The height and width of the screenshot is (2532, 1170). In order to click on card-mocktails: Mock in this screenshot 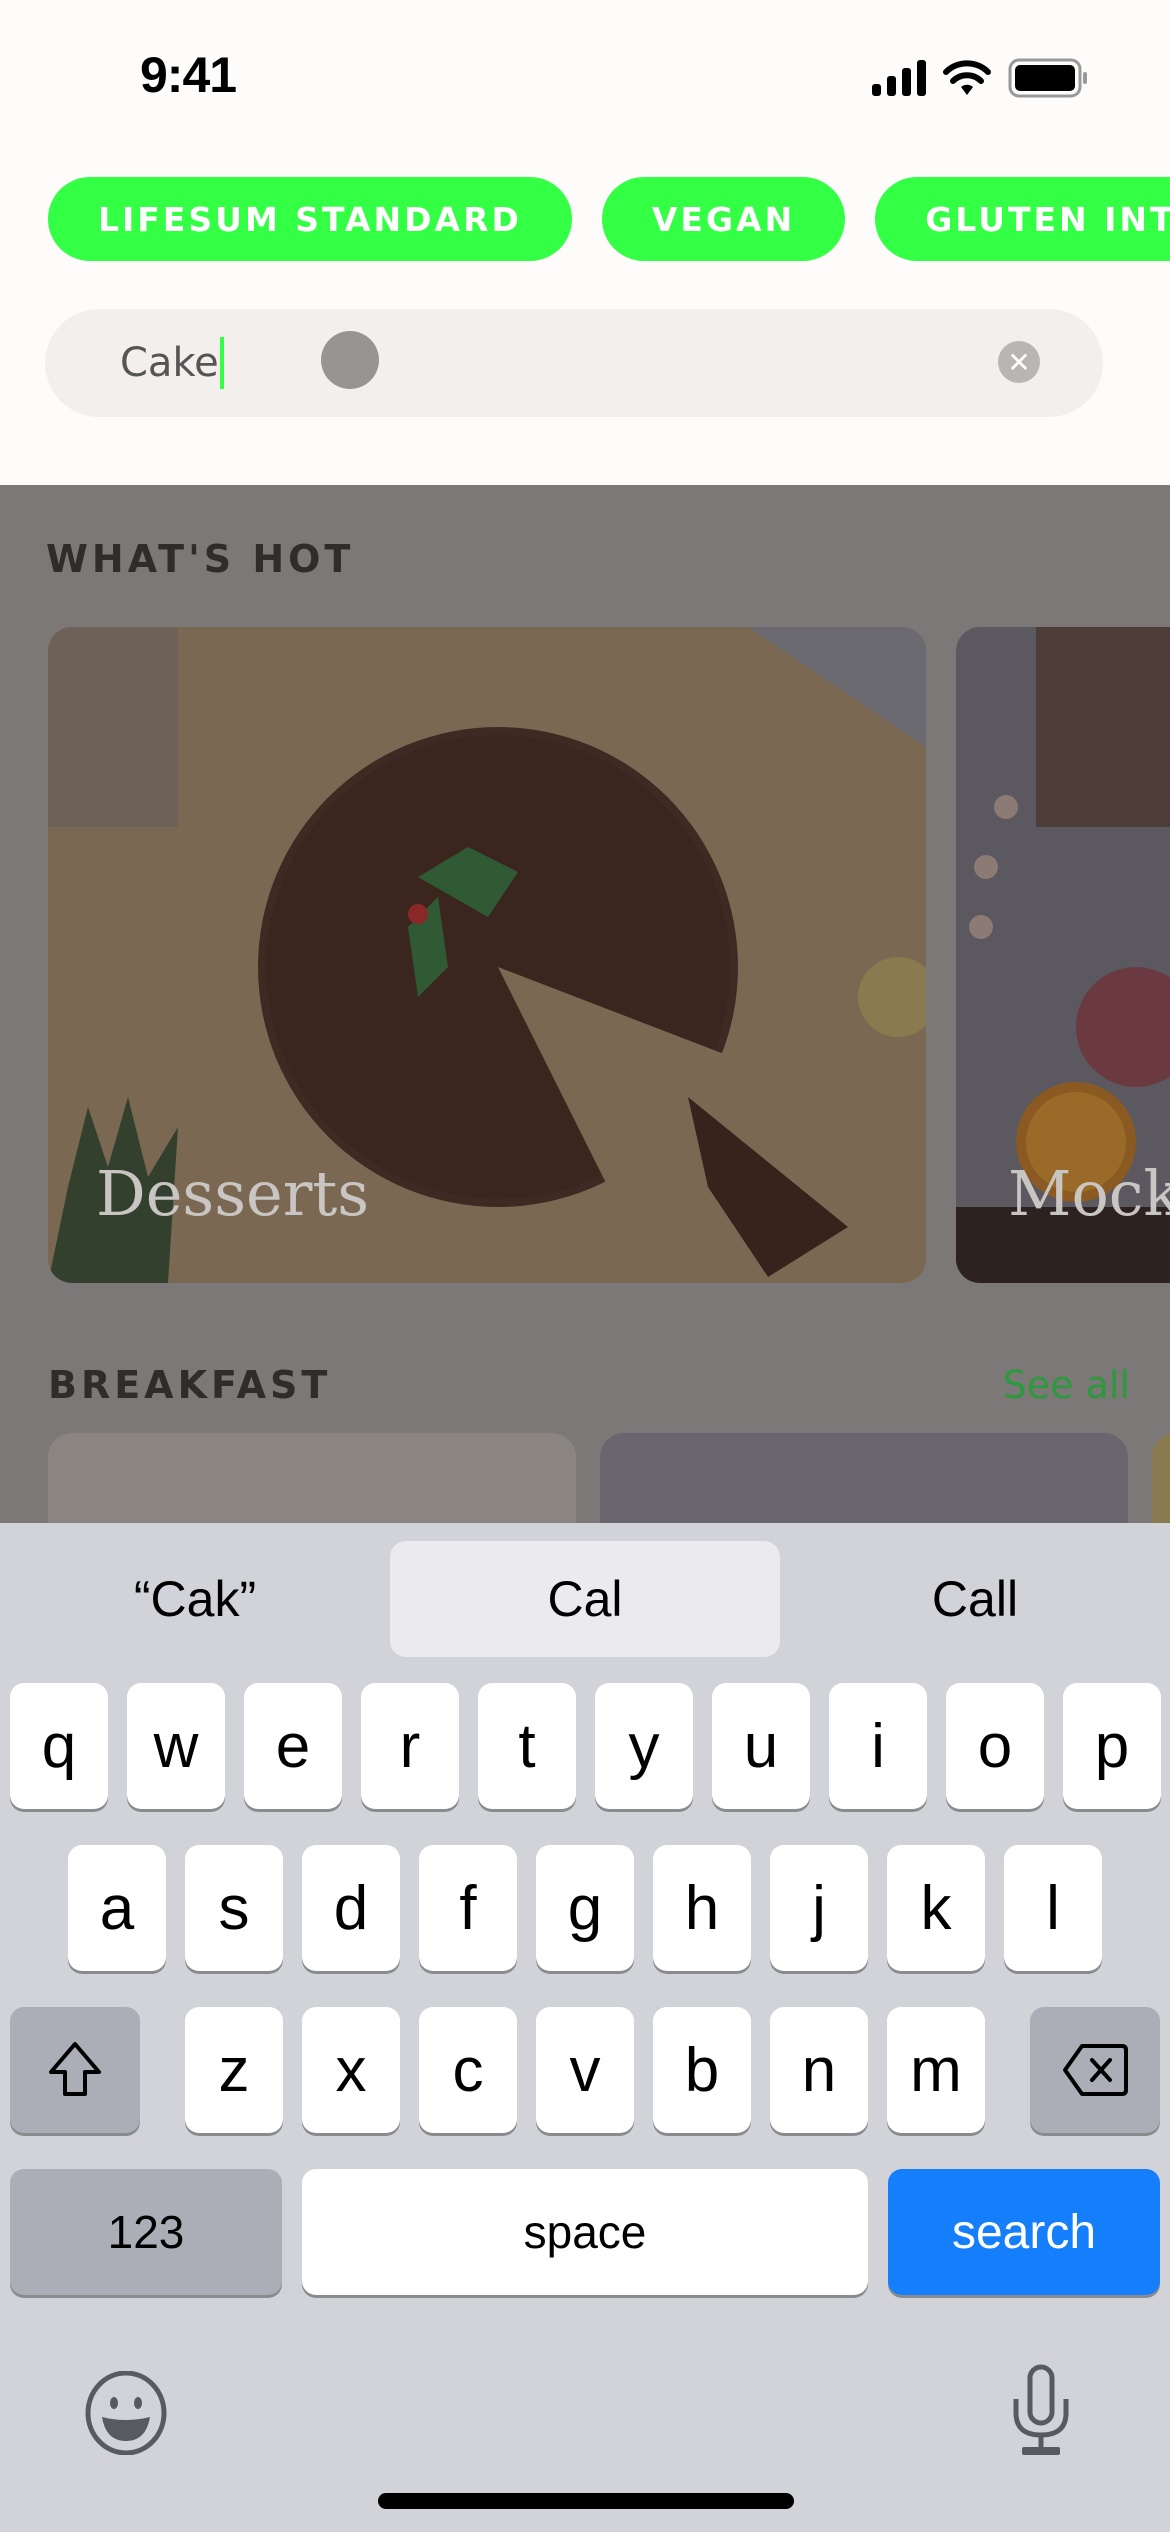, I will do `click(1063, 955)`.